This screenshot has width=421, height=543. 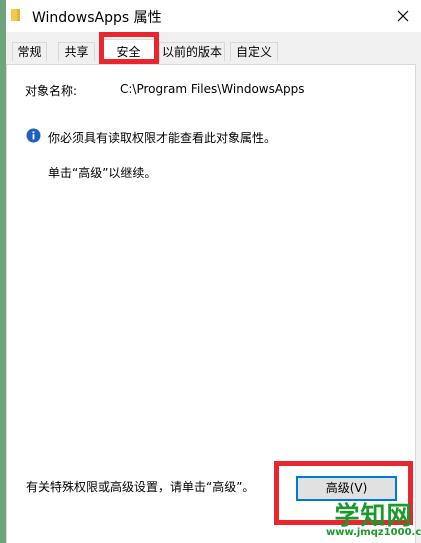 I want to click on object-name-label: 对象名称:, so click(x=51, y=91).